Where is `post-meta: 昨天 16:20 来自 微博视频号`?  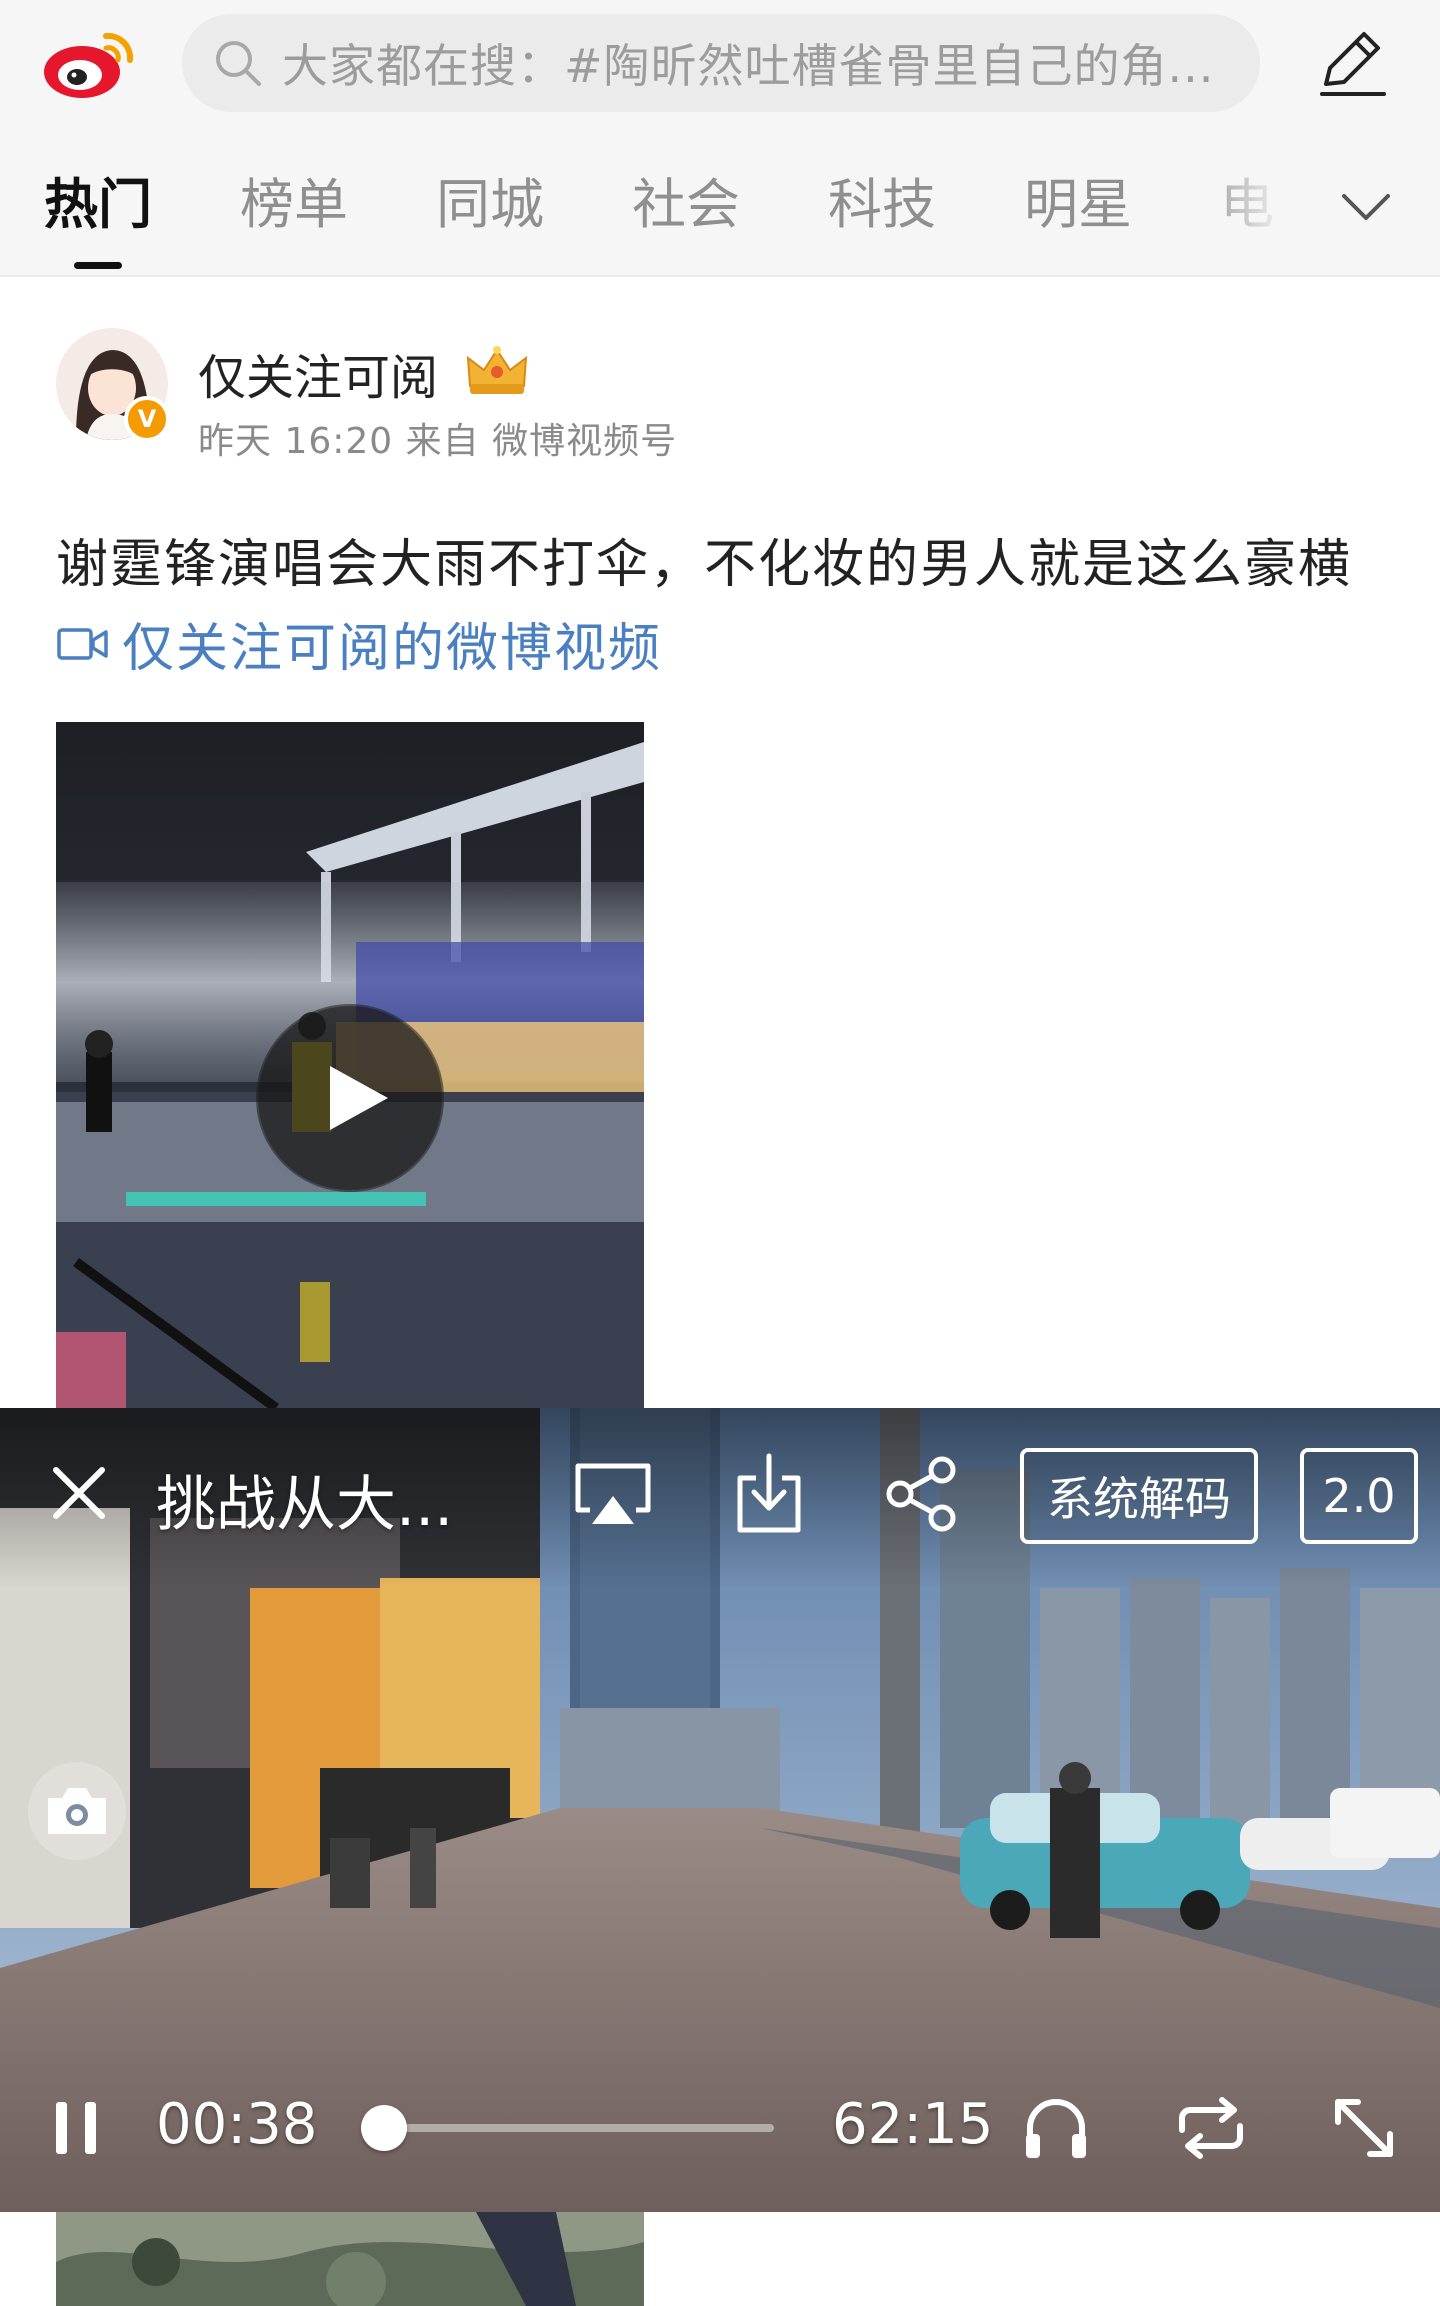
post-meta: 昨天 16:20 来自 微博视频号 is located at coordinates (438, 441).